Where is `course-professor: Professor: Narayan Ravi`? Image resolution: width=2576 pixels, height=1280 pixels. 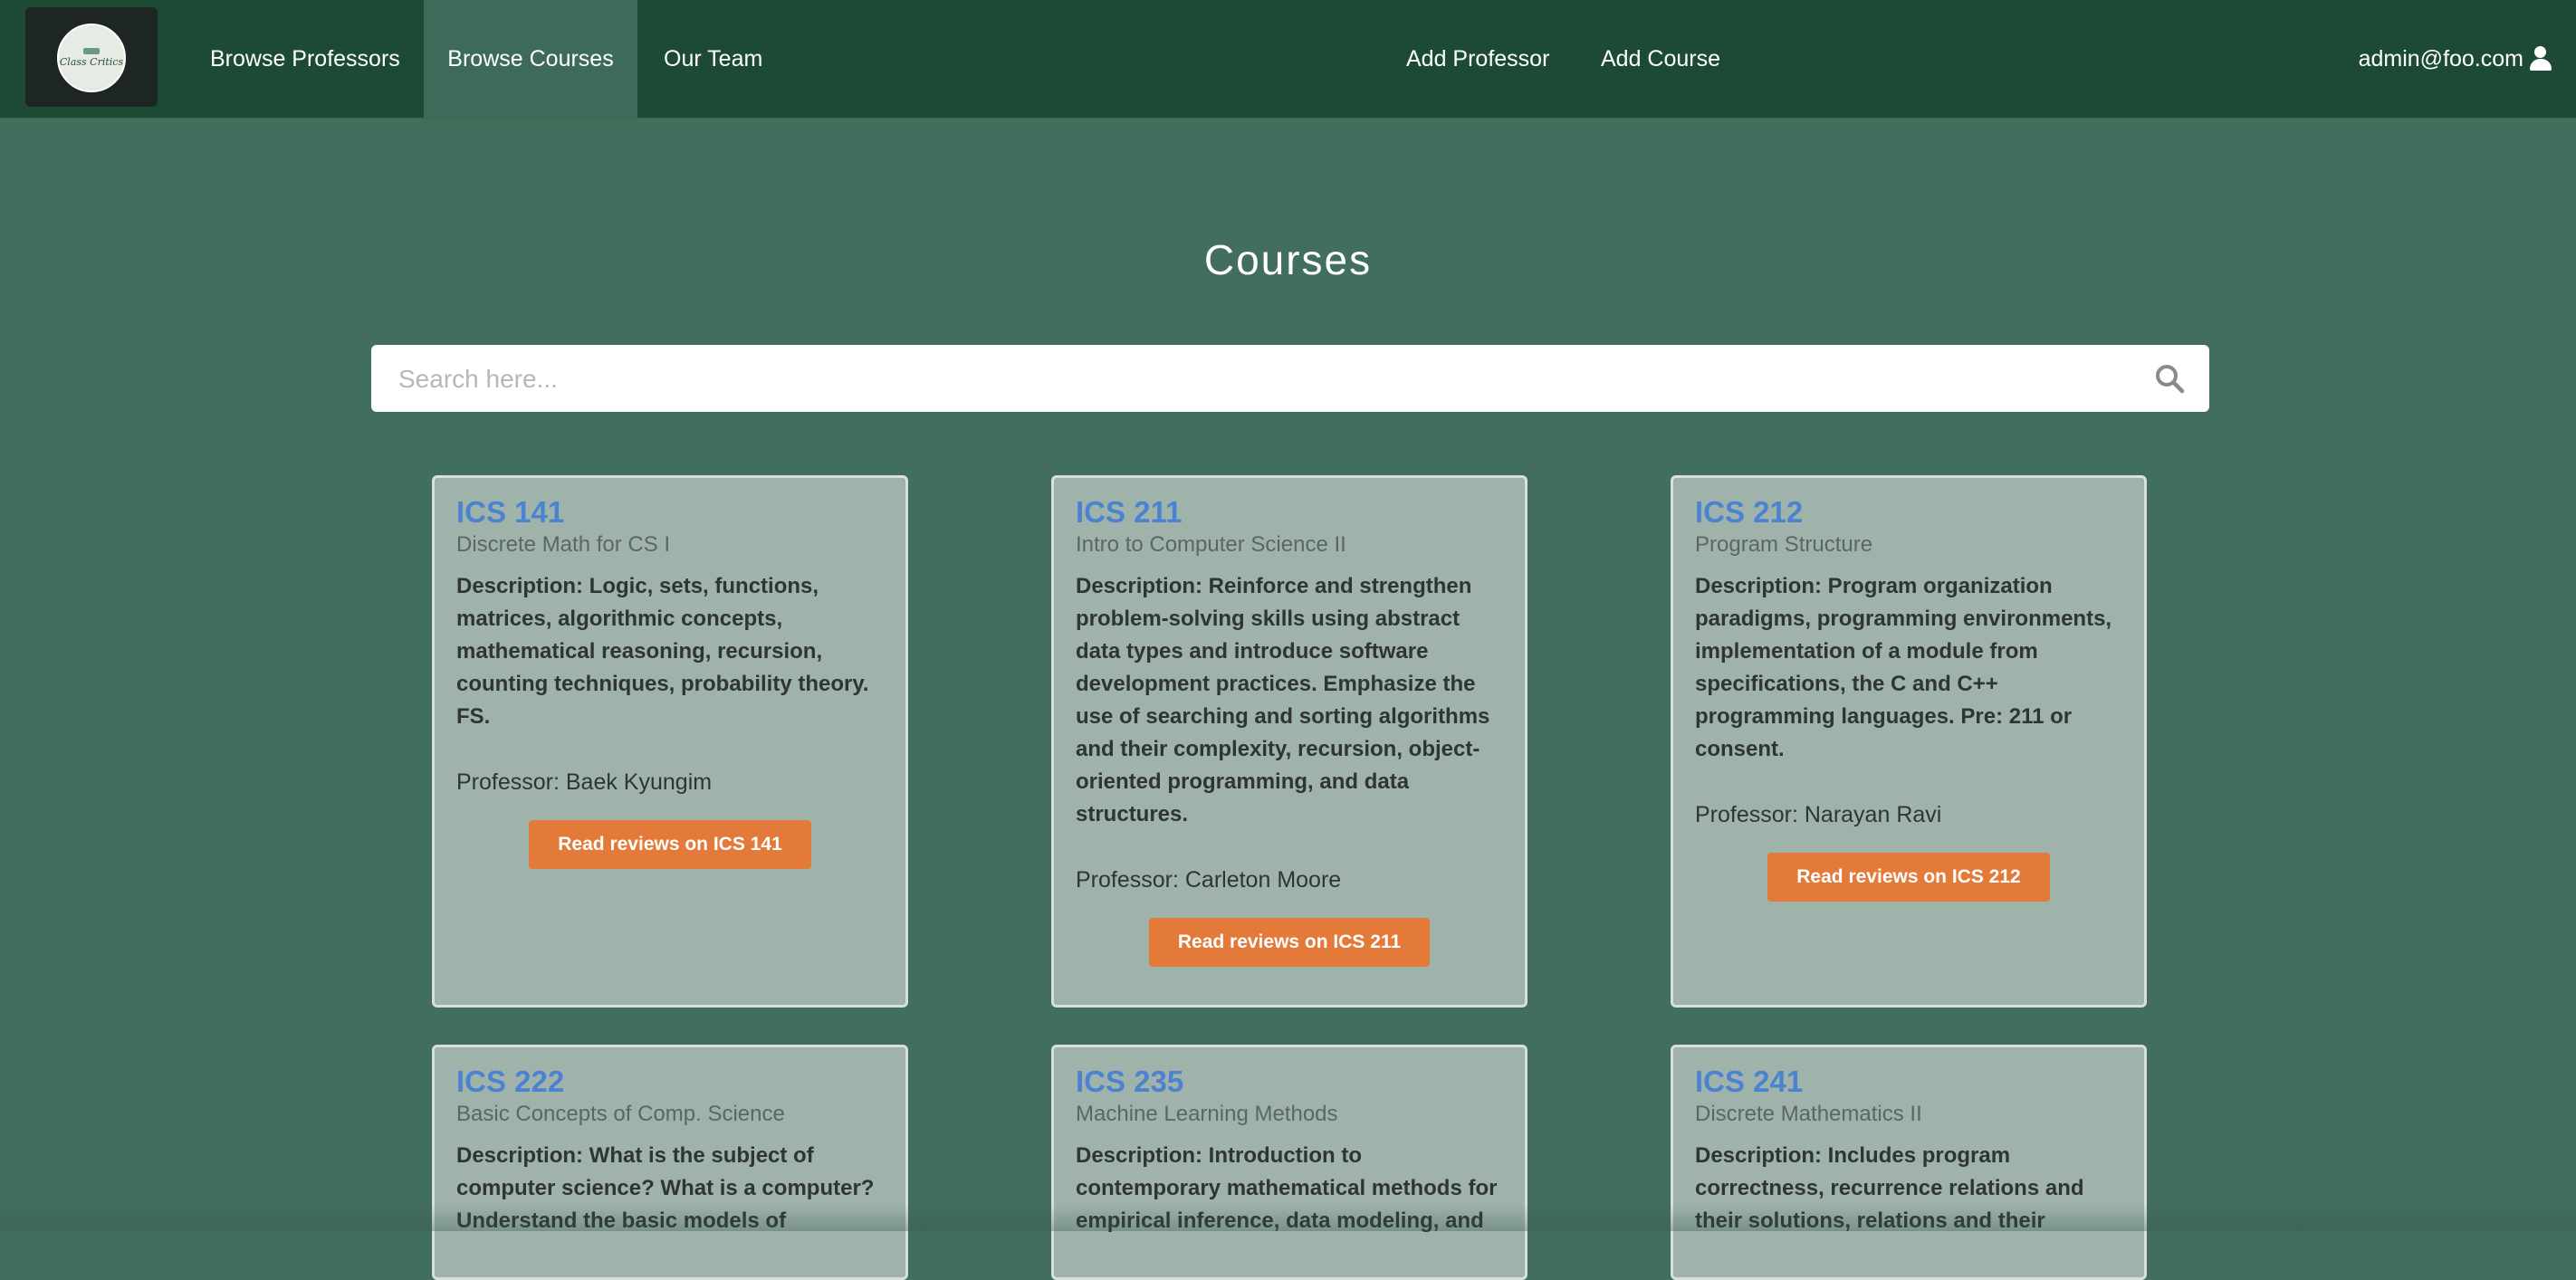 course-professor: Professor: Narayan Ravi is located at coordinates (1818, 814).